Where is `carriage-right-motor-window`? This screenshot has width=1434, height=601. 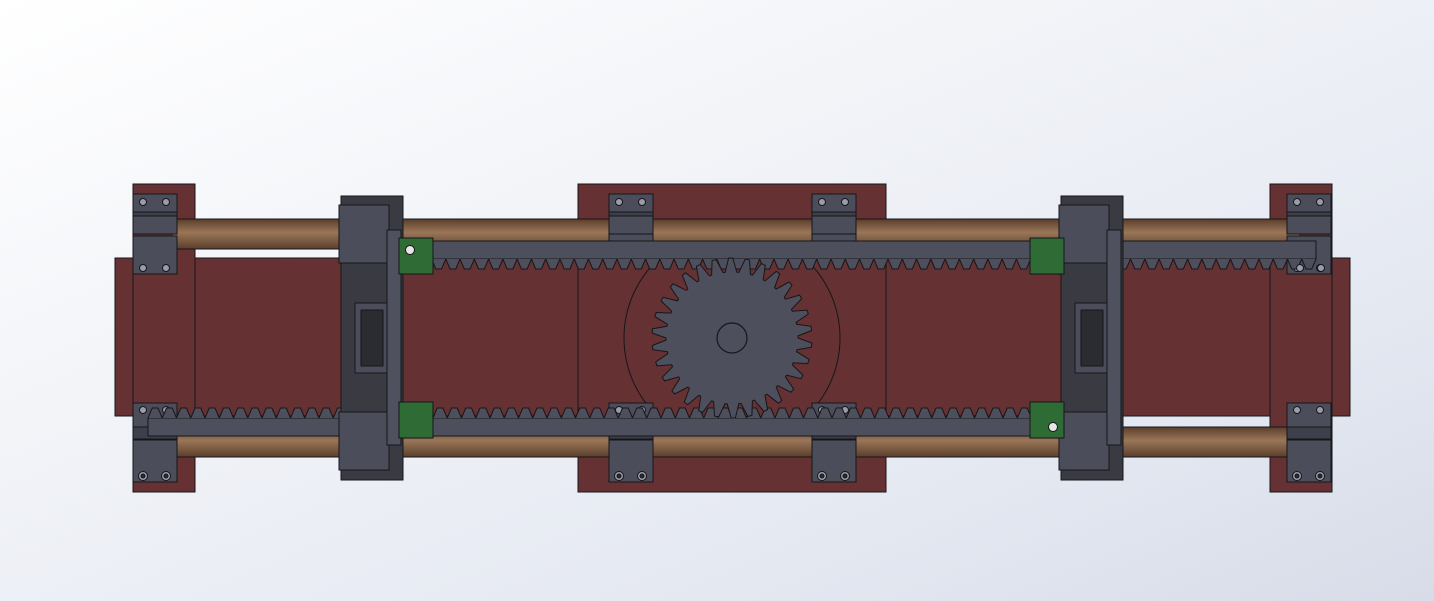
carriage-right-motor-window is located at coordinates (1092, 338).